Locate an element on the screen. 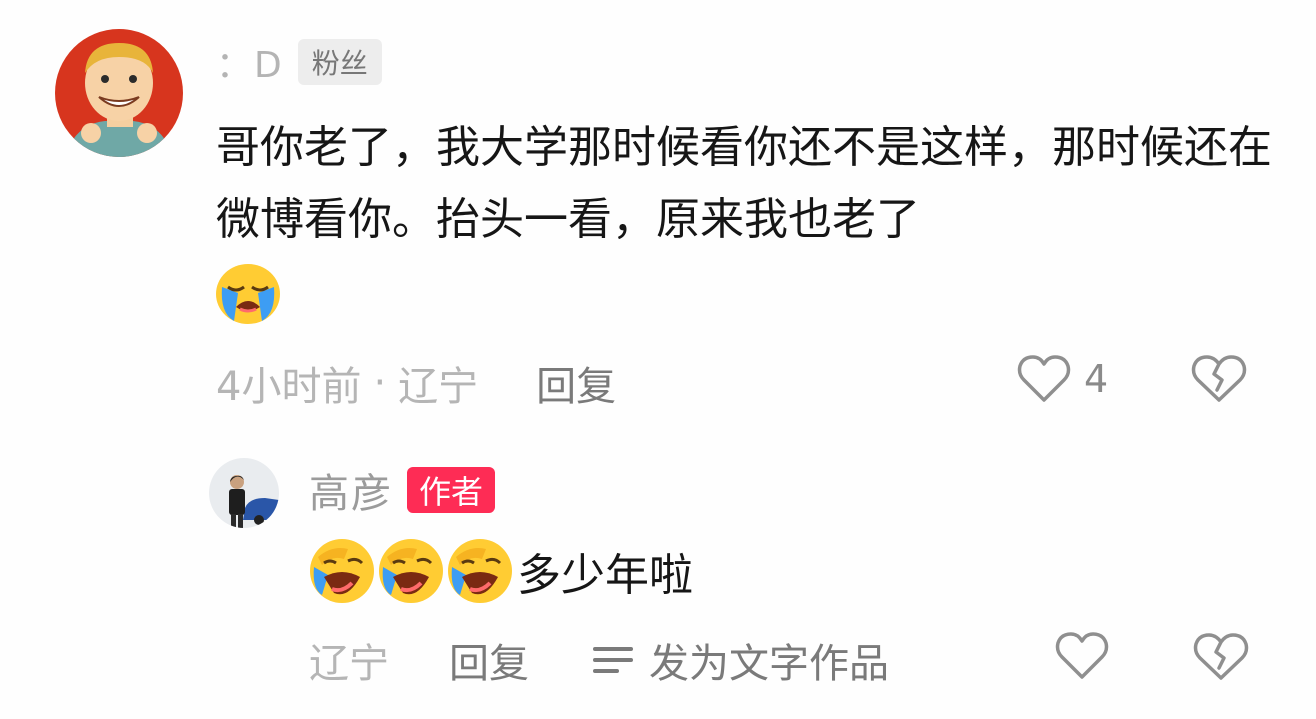 The height and width of the screenshot is (719, 1316). reply-location: 辽宁 is located at coordinates (349, 664).